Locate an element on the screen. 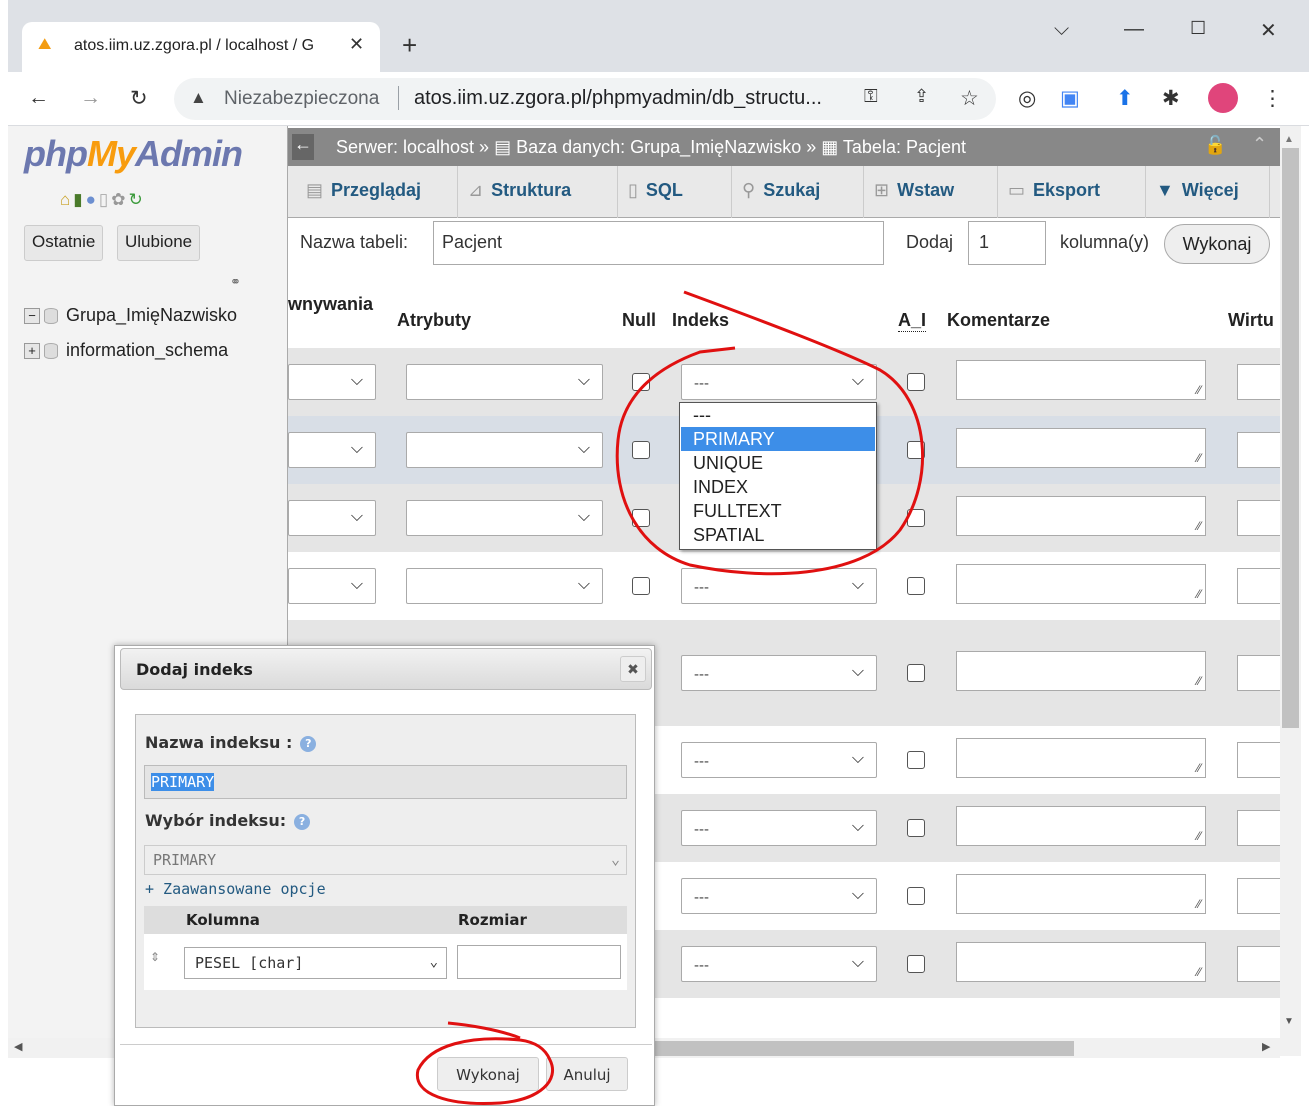 The height and width of the screenshot is (1106, 1309). scroll-right-arrow-icon: ▶ is located at coordinates (1266, 1046).